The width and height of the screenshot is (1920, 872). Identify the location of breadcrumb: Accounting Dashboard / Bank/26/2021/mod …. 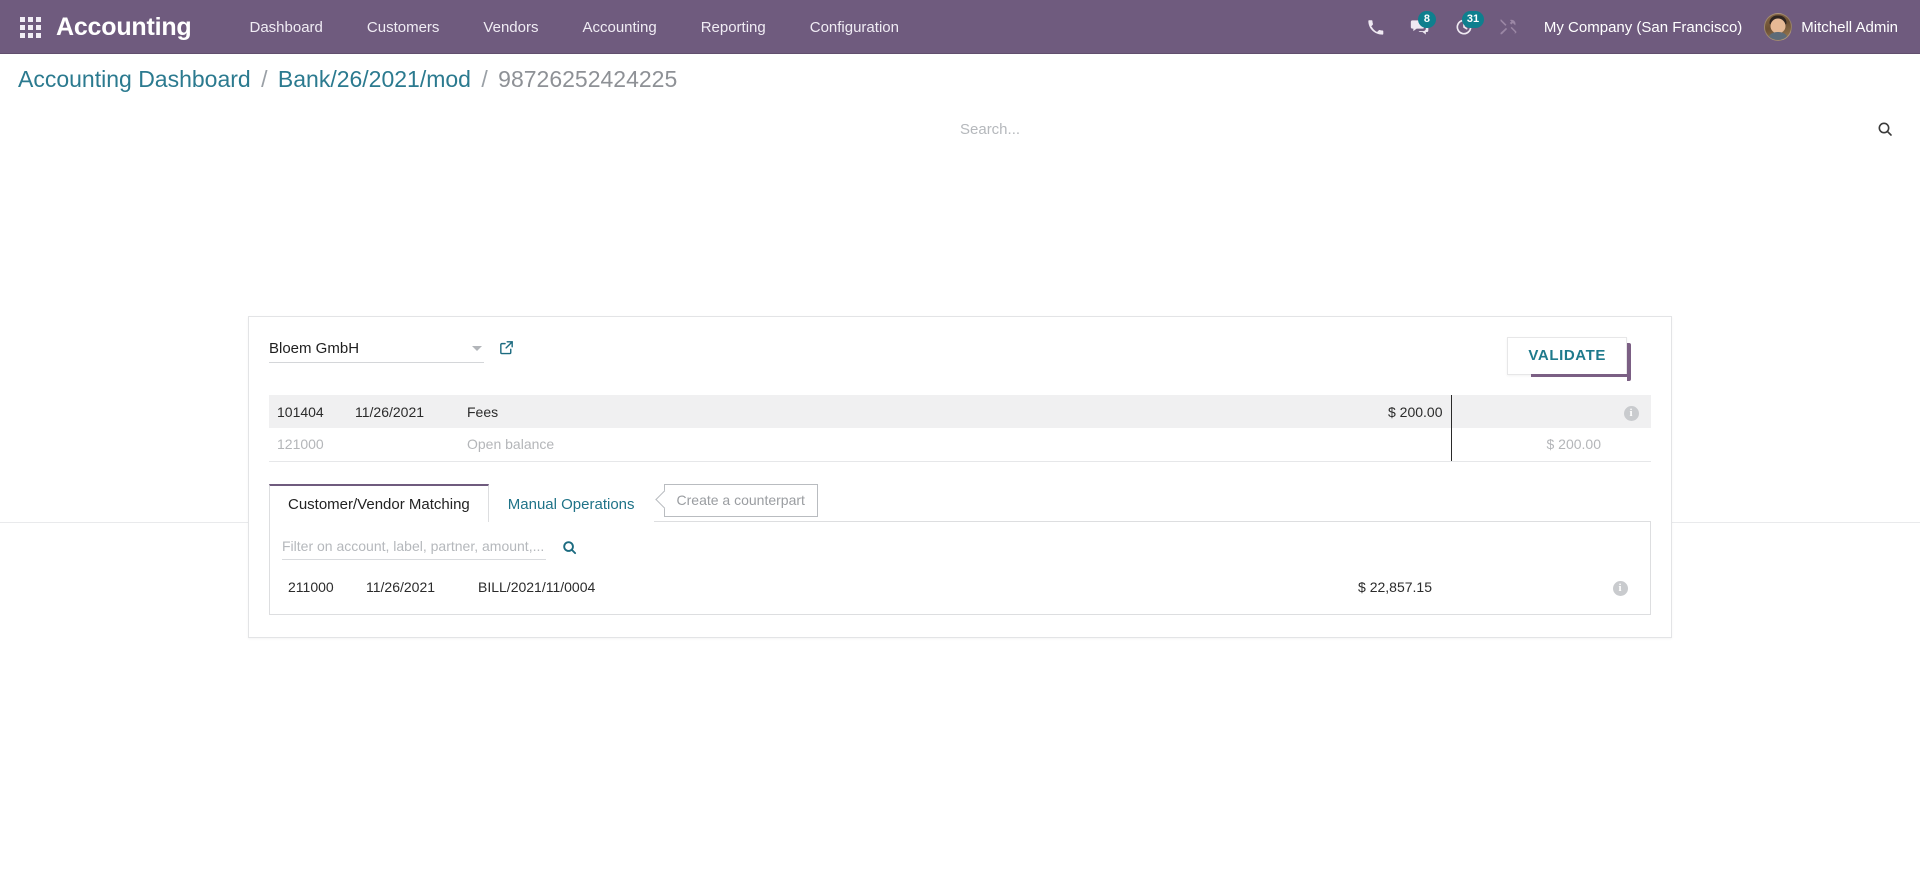
(347, 74).